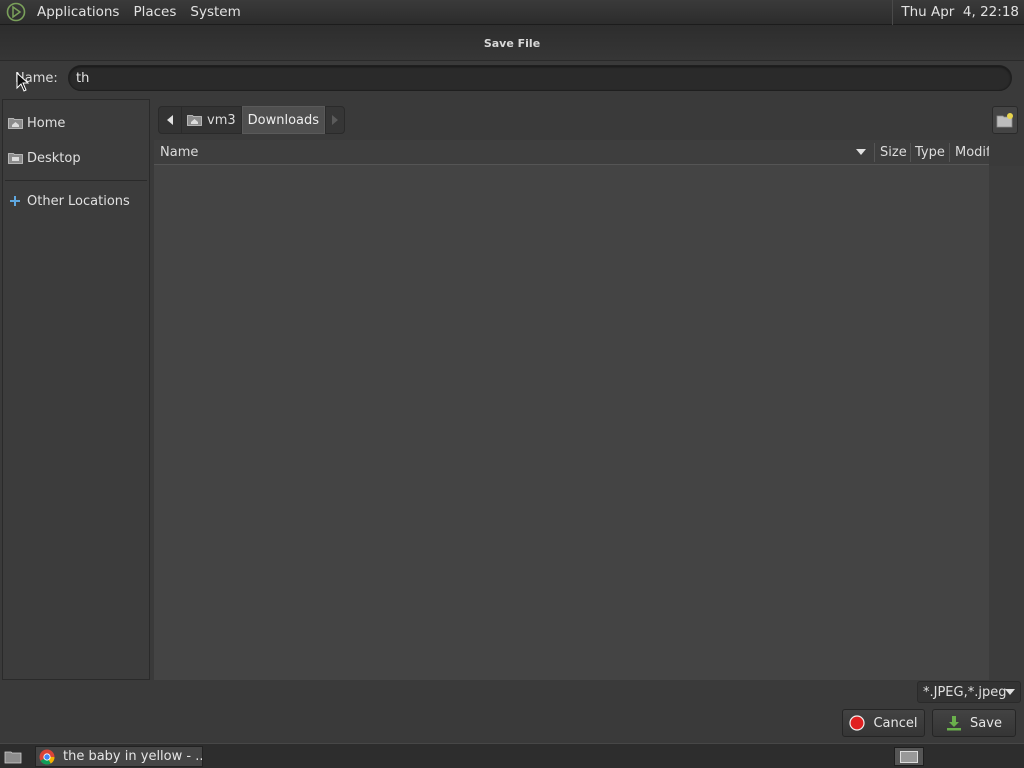 The image size is (1024, 768). Describe the element at coordinates (930, 152) in the screenshot. I see `column-header-type: Type` at that location.